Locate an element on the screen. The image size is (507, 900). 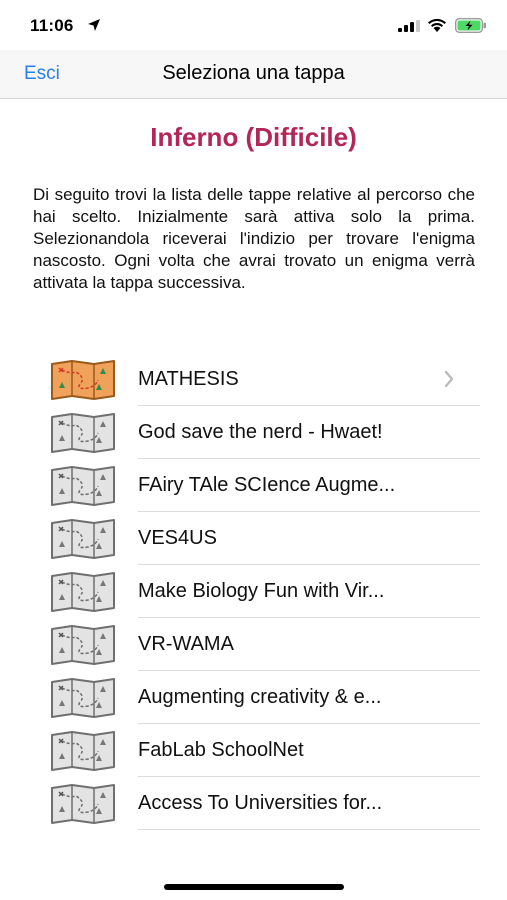
signal-icon is located at coordinates (409, 26).